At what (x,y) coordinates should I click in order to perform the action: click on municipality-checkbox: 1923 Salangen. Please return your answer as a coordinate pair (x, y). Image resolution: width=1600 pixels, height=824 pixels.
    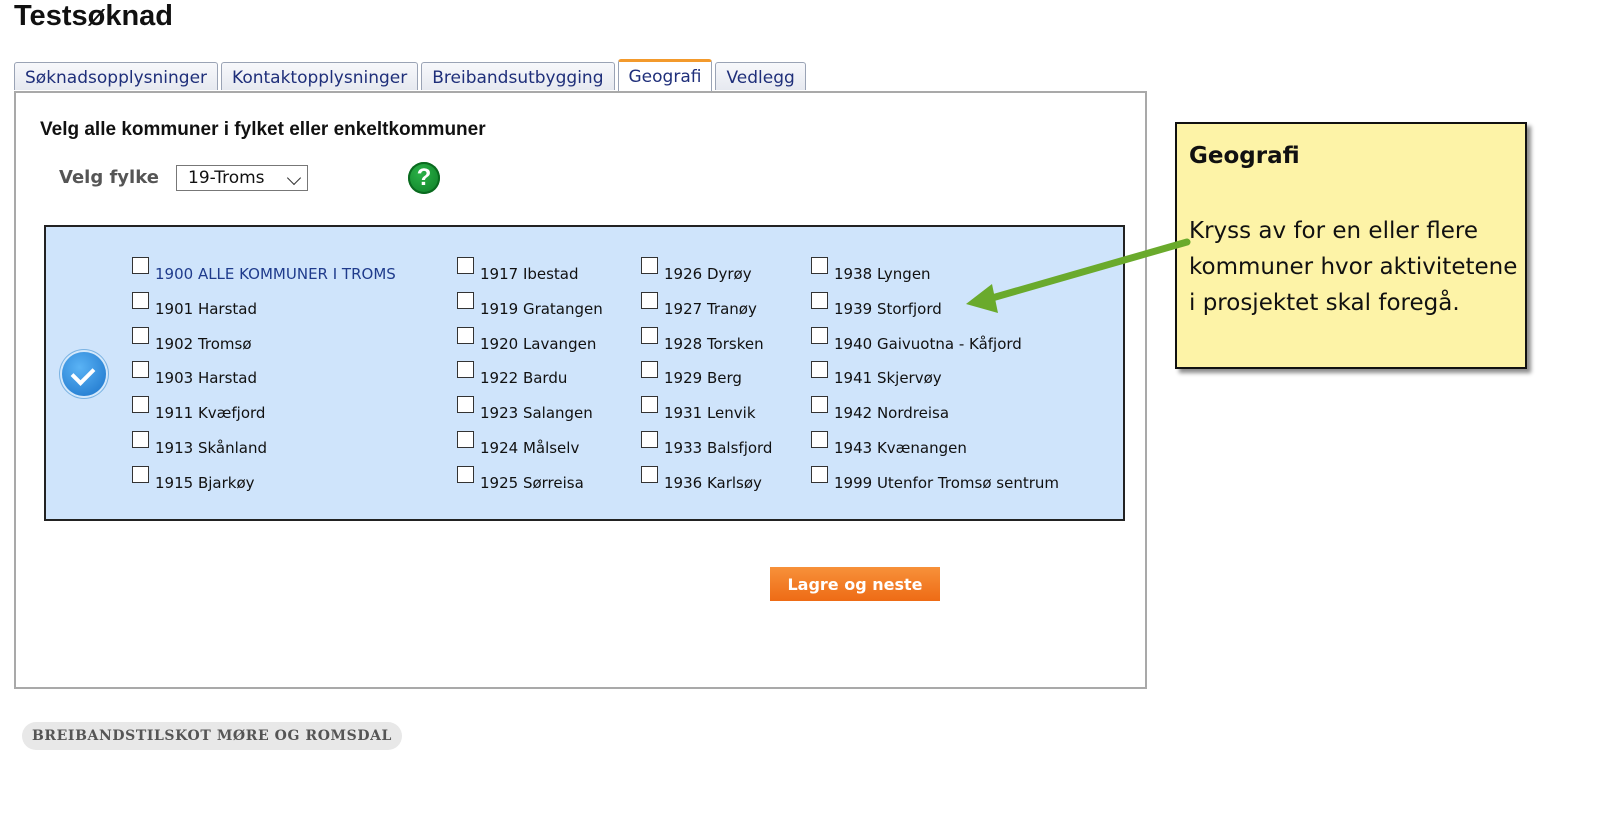
    Looking at the image, I should click on (525, 409).